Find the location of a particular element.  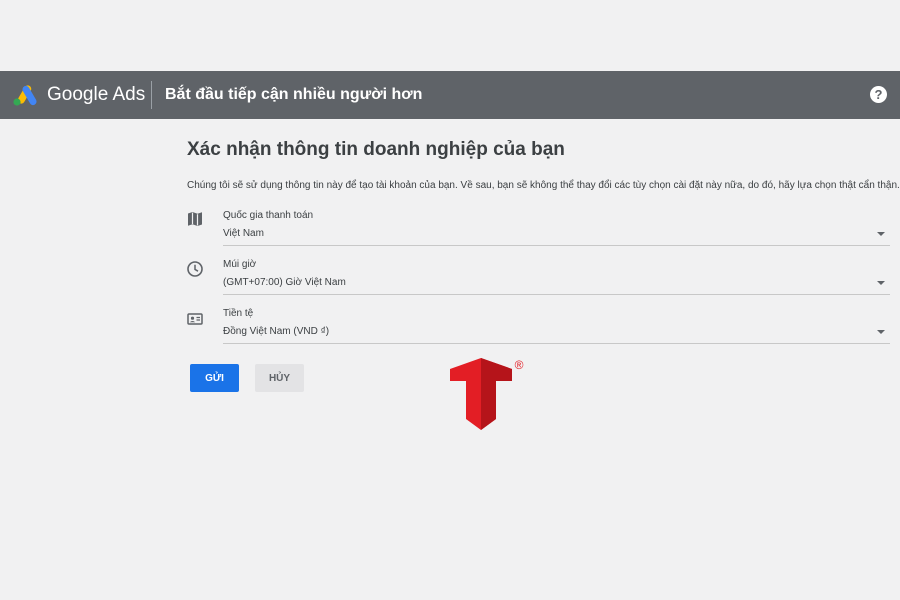

submit-button: GỬI is located at coordinates (214, 378).